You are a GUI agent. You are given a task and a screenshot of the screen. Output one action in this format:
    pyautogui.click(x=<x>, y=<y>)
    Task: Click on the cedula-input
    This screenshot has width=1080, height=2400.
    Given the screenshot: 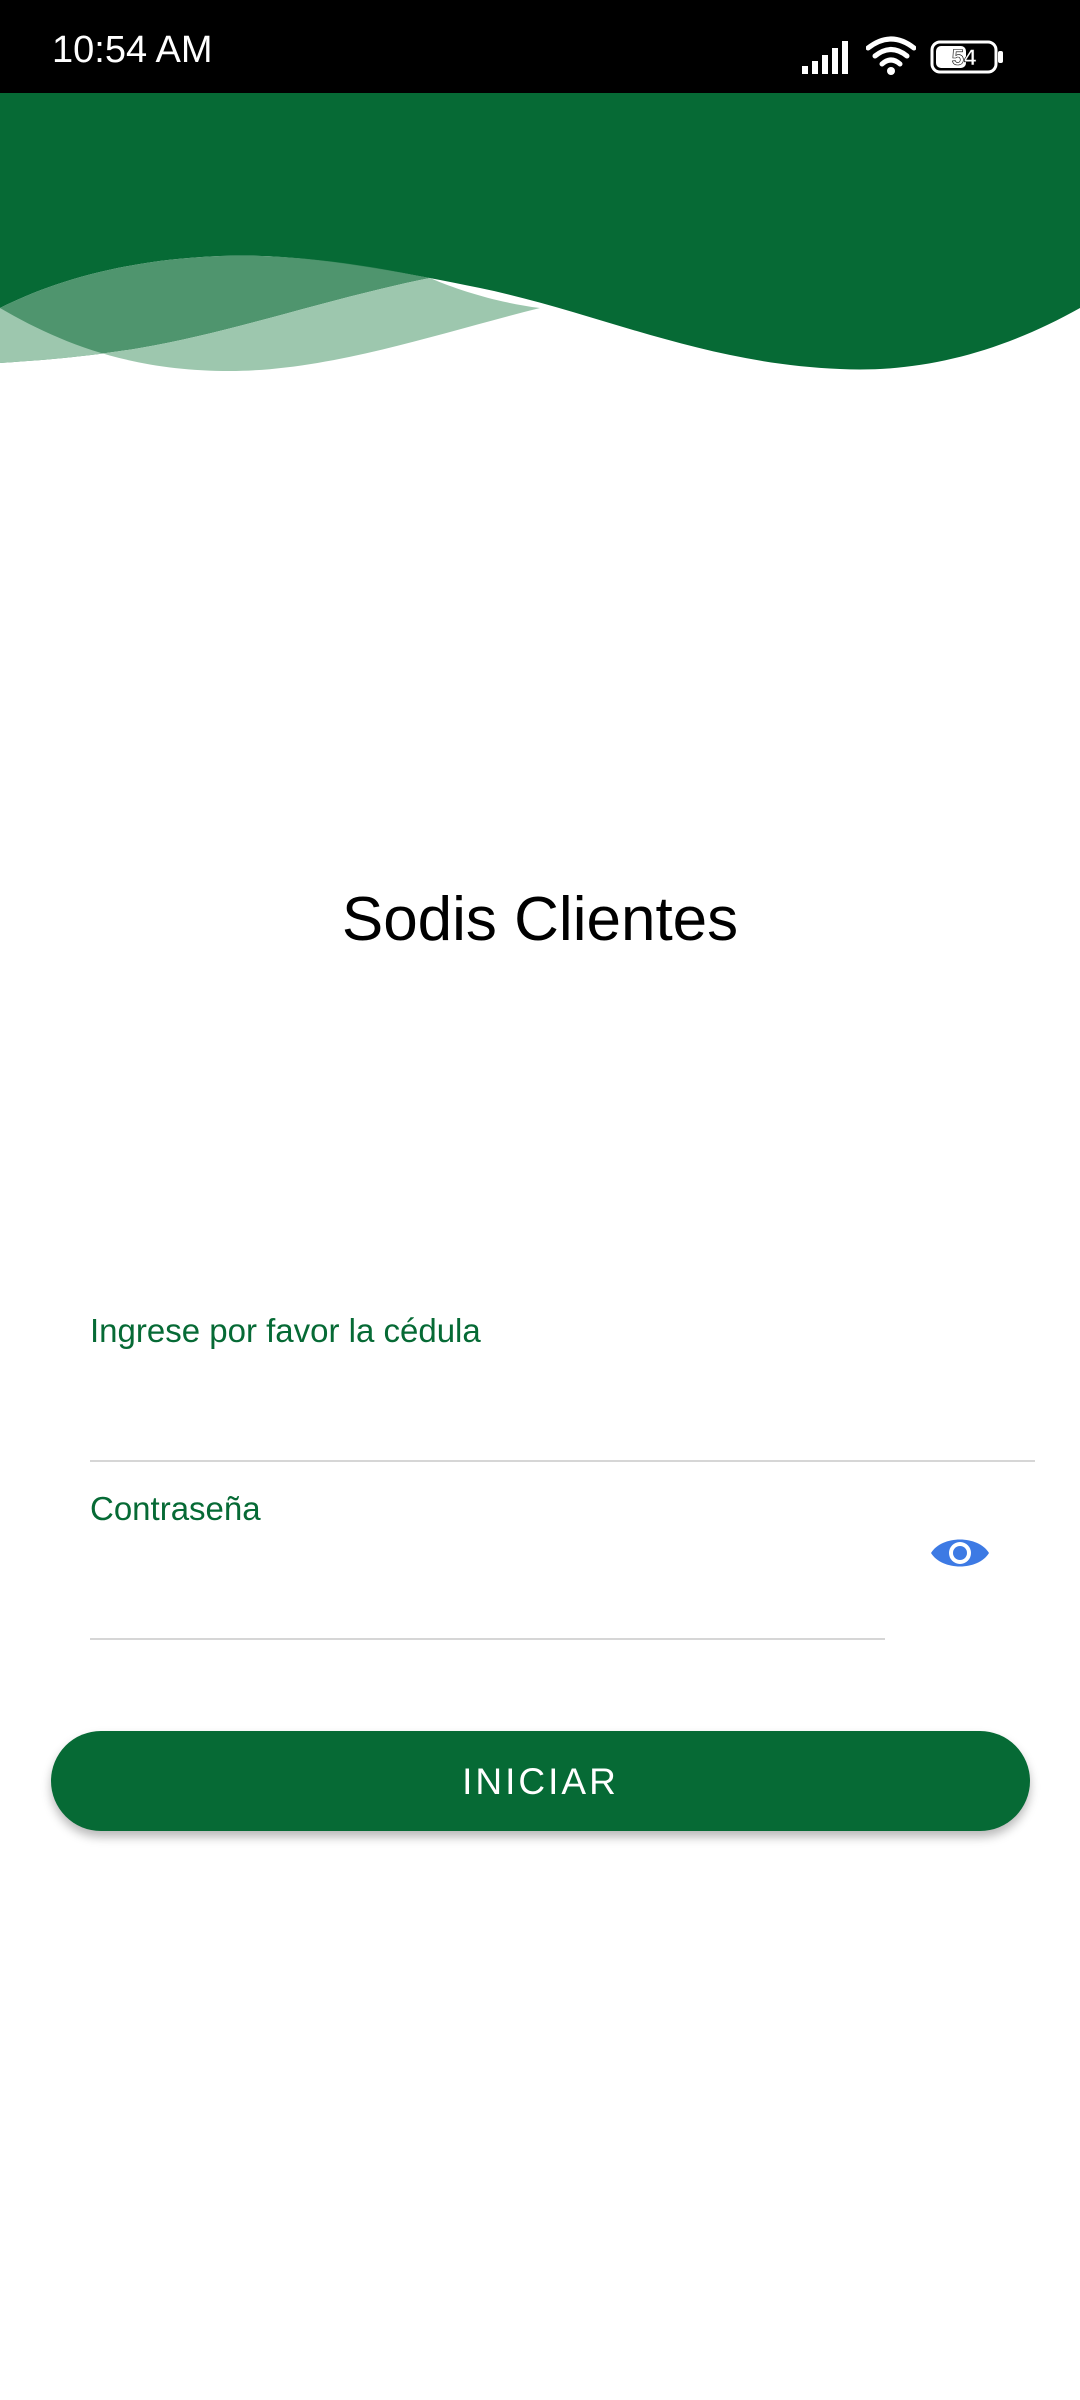 What is the action you would take?
    pyautogui.click(x=562, y=1410)
    